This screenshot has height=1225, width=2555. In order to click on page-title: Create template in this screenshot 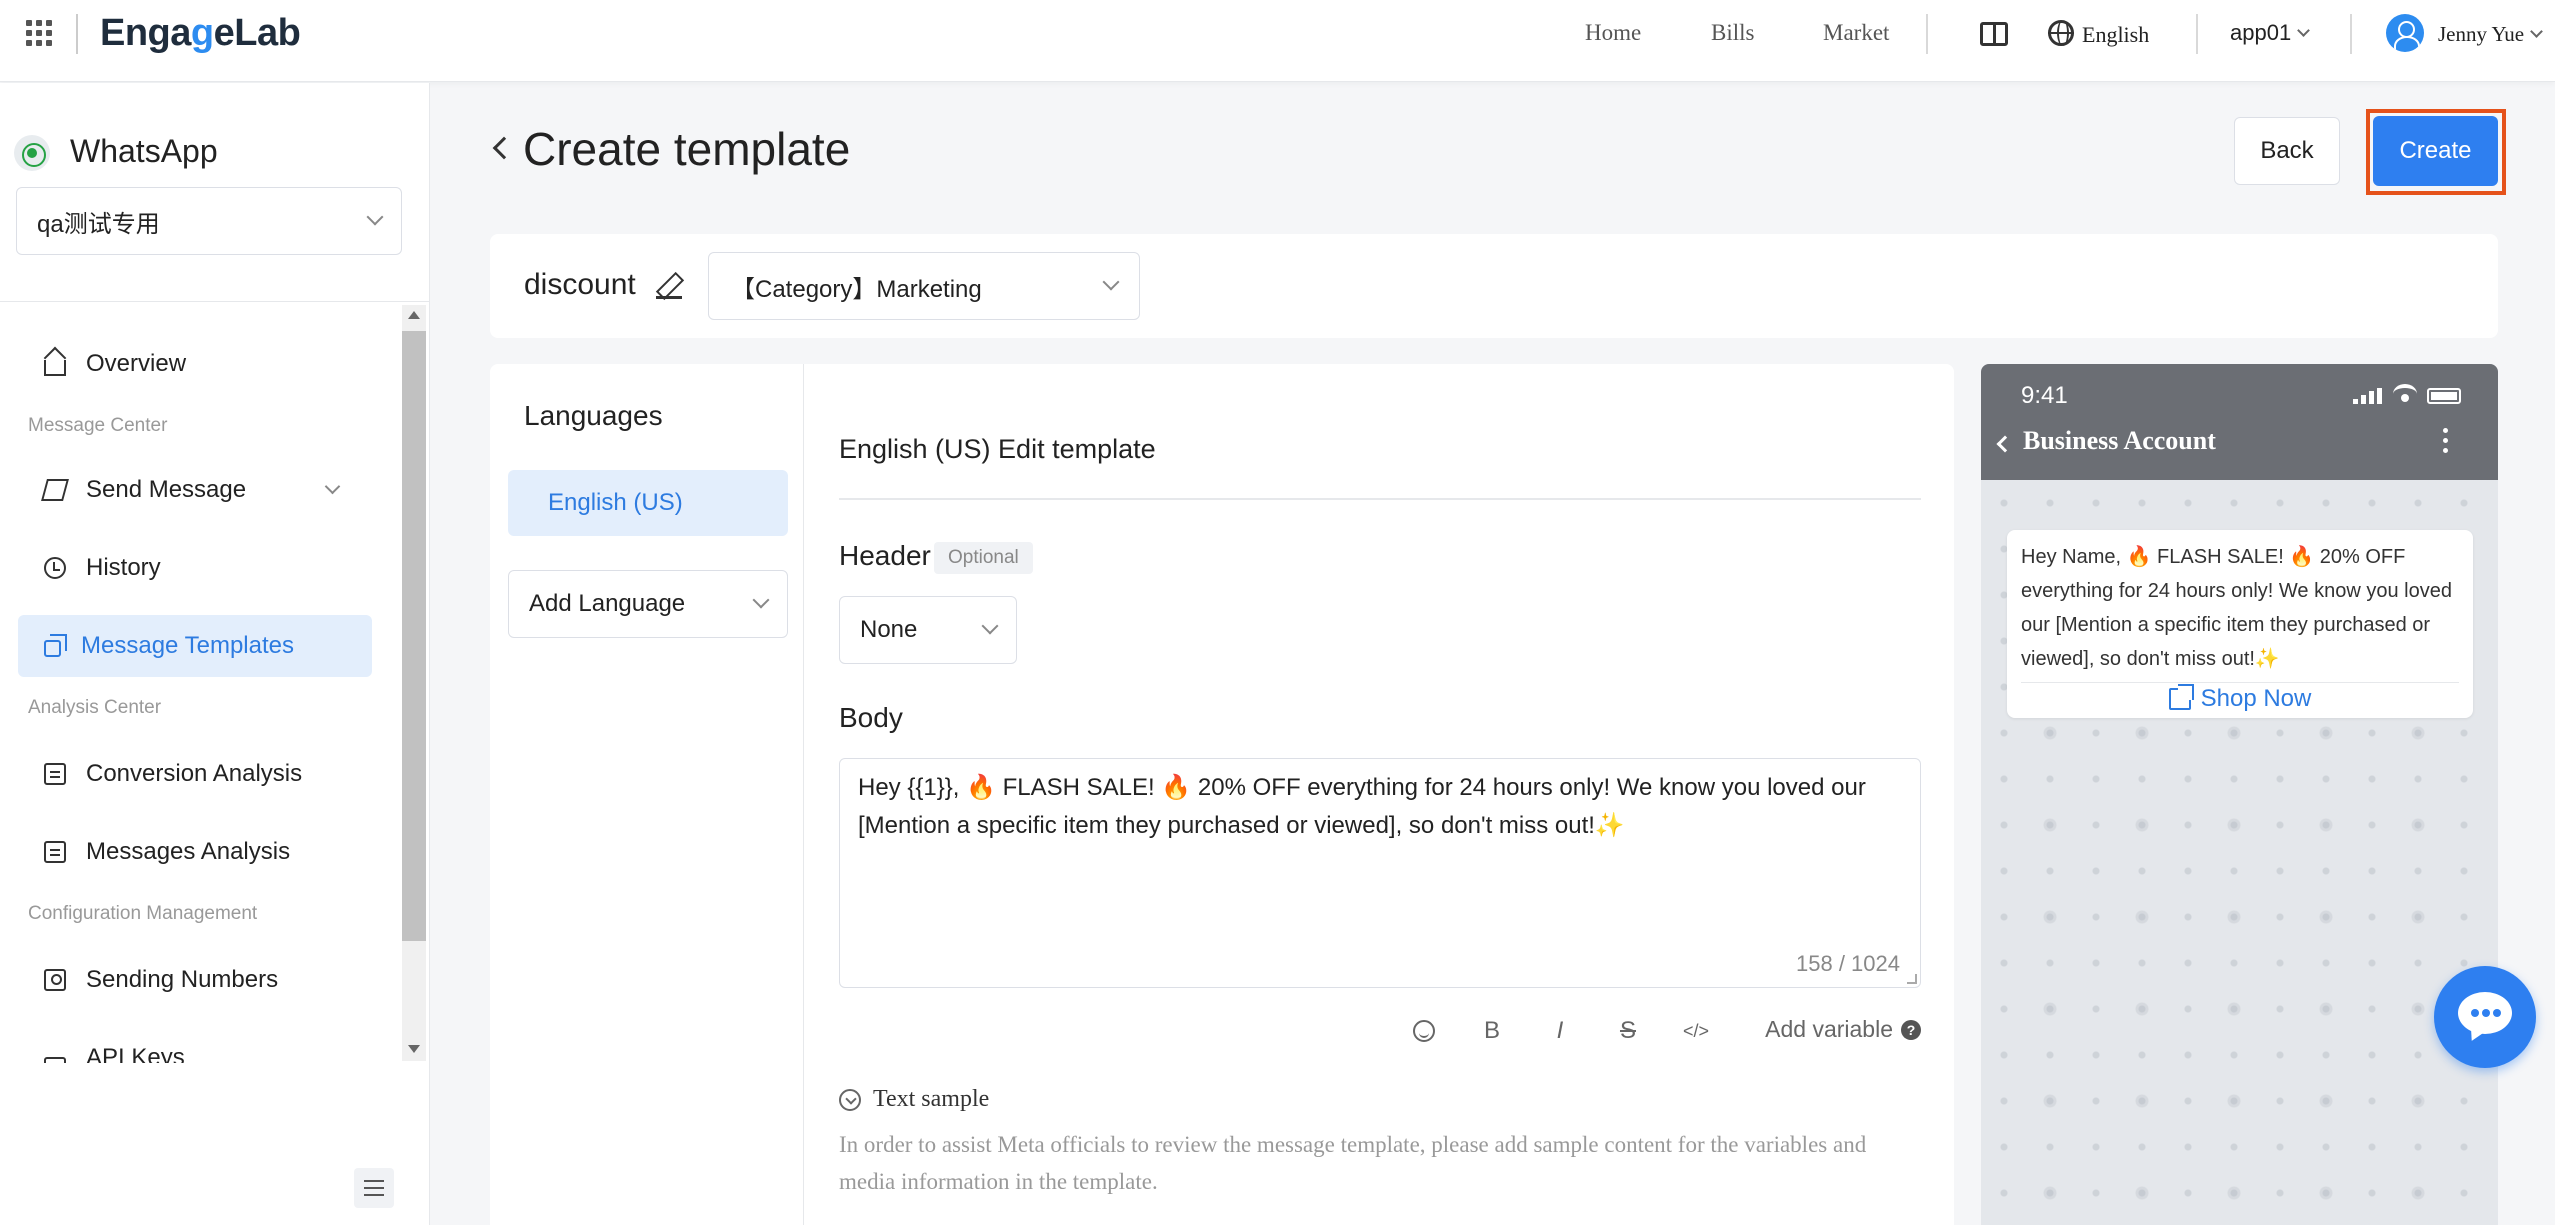, I will do `click(687, 149)`.